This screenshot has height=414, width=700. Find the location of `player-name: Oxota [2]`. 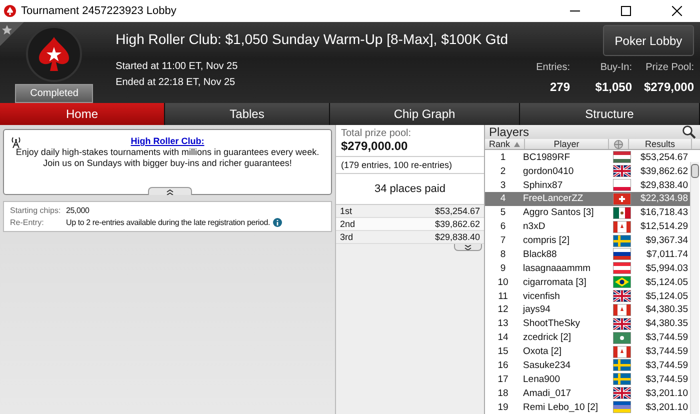

player-name: Oxota [2] is located at coordinates (542, 352).